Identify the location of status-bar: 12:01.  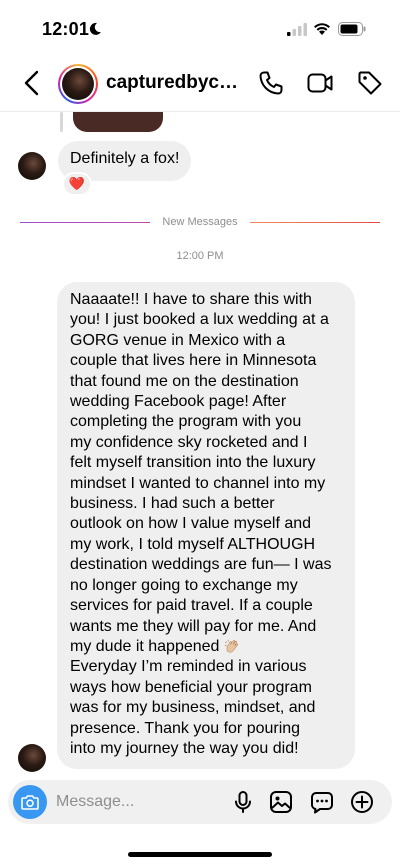
(200, 28).